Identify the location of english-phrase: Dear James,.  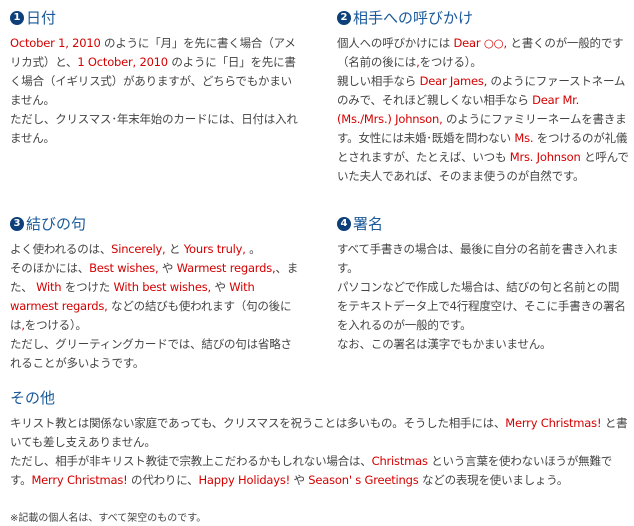
(453, 81).